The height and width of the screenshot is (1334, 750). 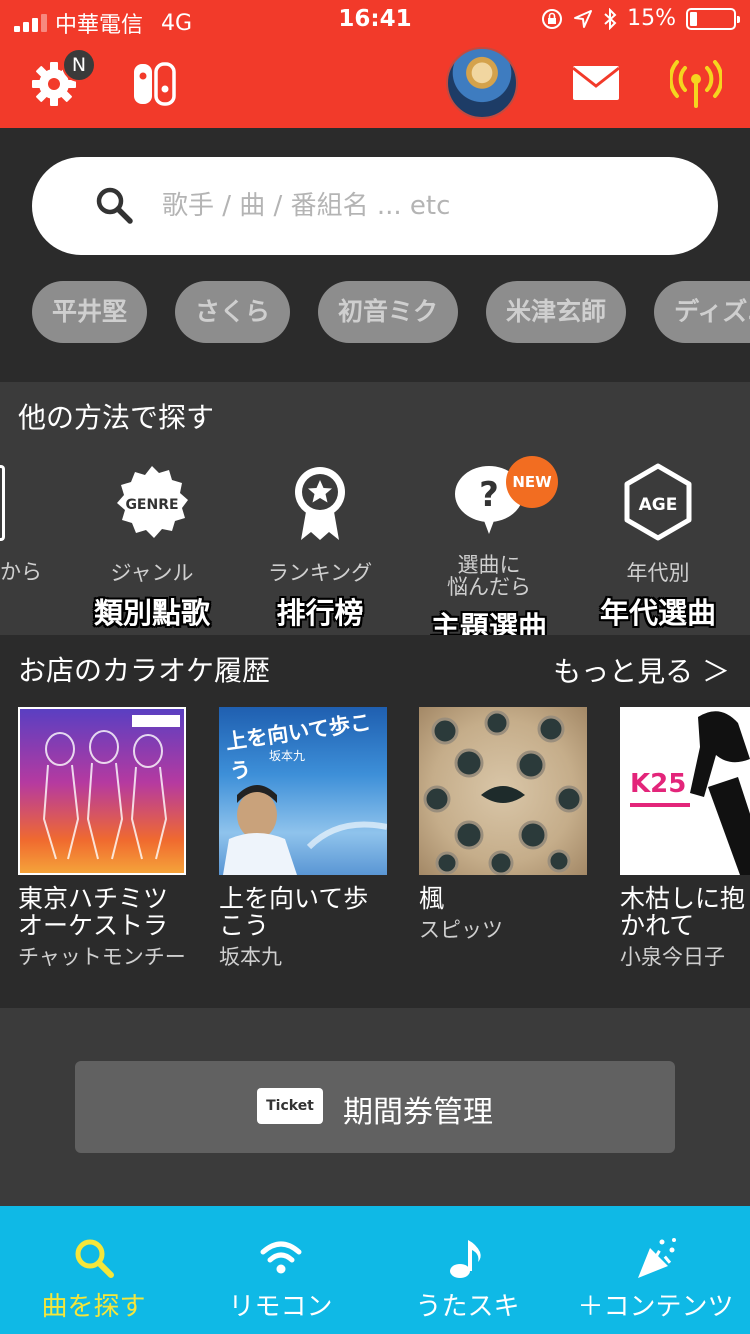 What do you see at coordinates (151, 505) in the screenshot?
I see `svg-text: GENRE` at bounding box center [151, 505].